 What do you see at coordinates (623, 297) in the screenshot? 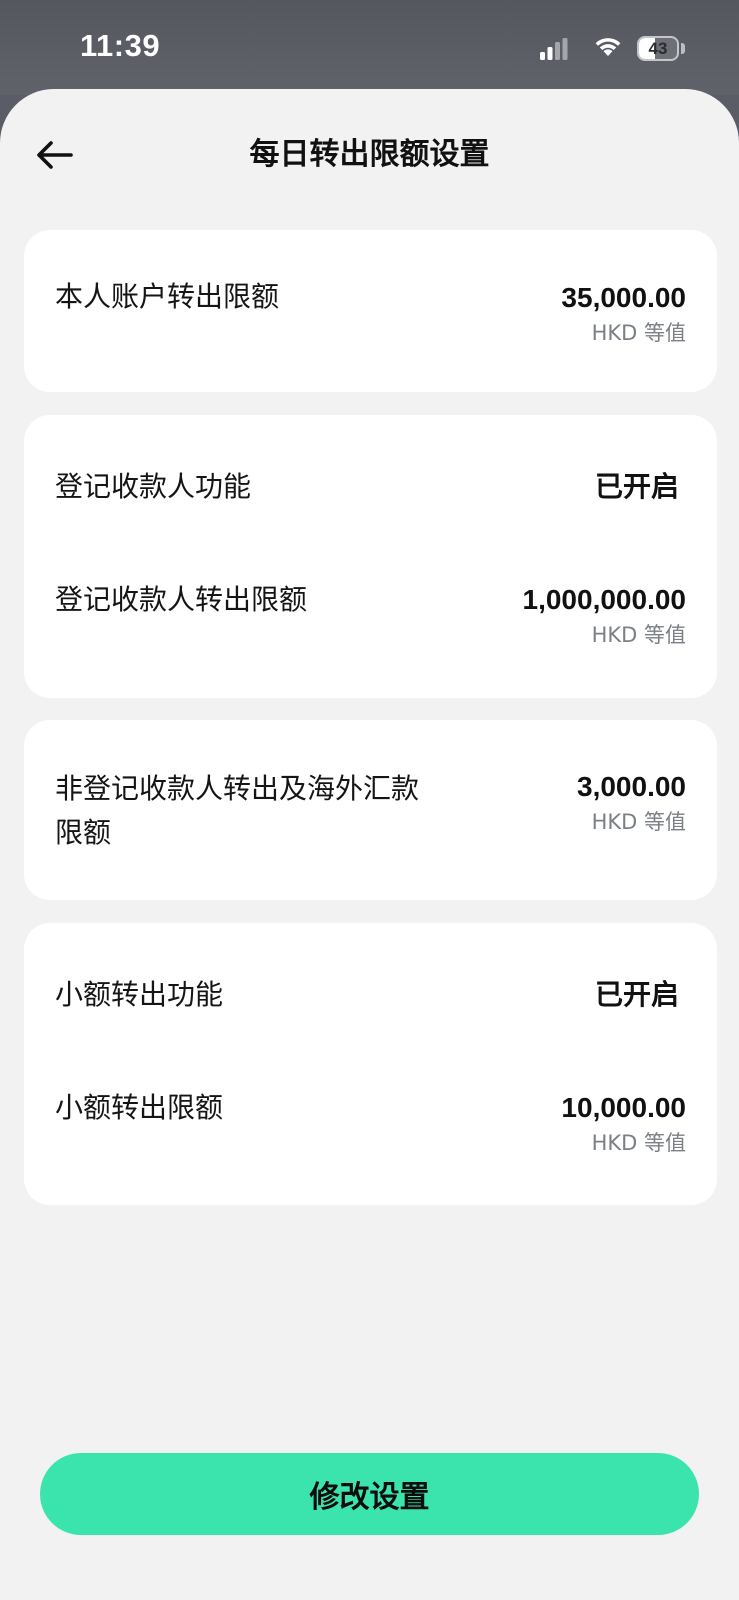
I see `own-account-limit-amount: 35,000.00` at bounding box center [623, 297].